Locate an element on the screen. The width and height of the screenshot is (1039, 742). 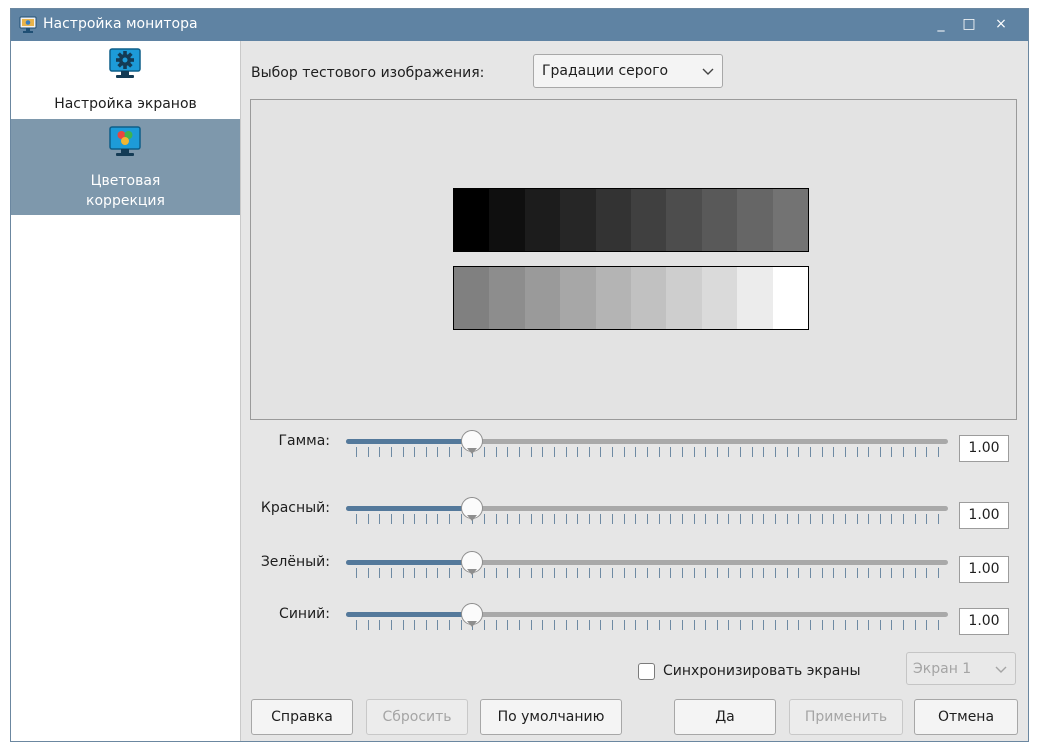
red-slider is located at coordinates (647, 514).